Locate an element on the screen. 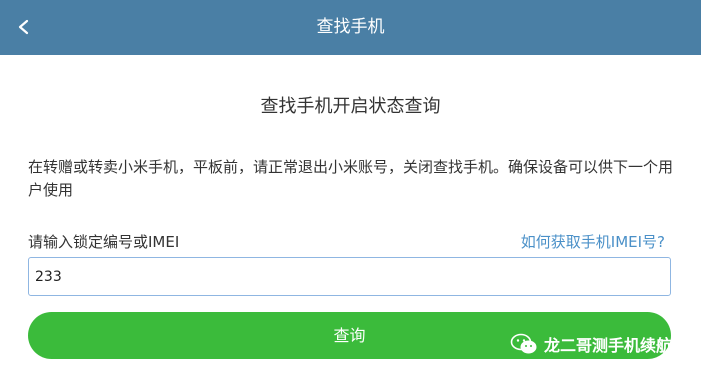 This screenshot has width=701, height=376. page-title: 查找手机 is located at coordinates (350, 27).